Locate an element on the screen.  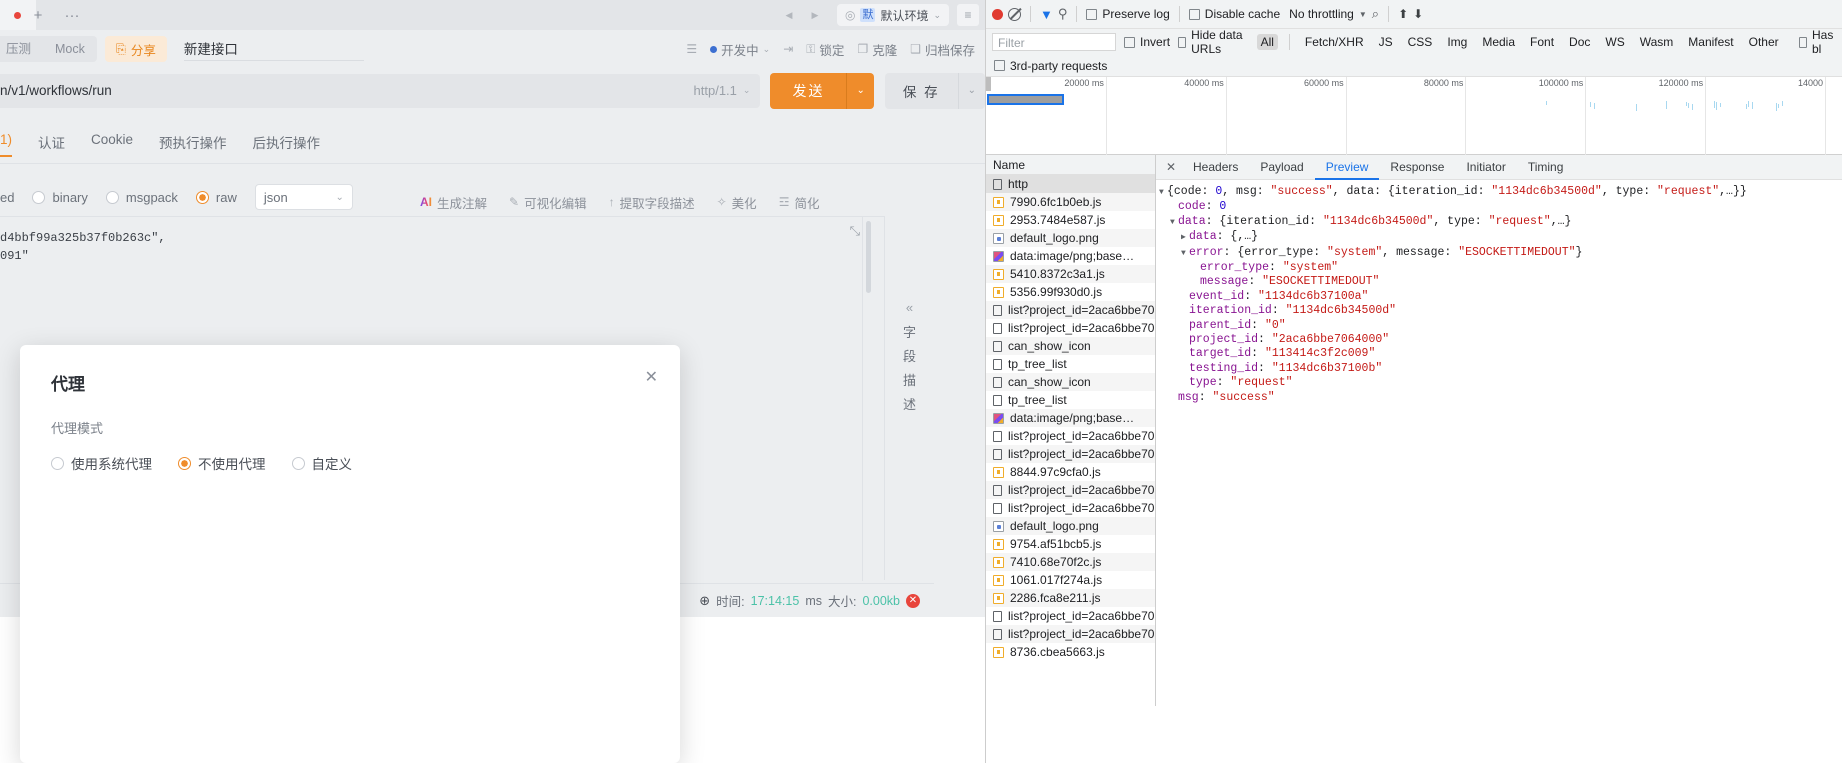
url-input: n/v1/workflows/run http/1.1 ⌄ is located at coordinates (380, 90).